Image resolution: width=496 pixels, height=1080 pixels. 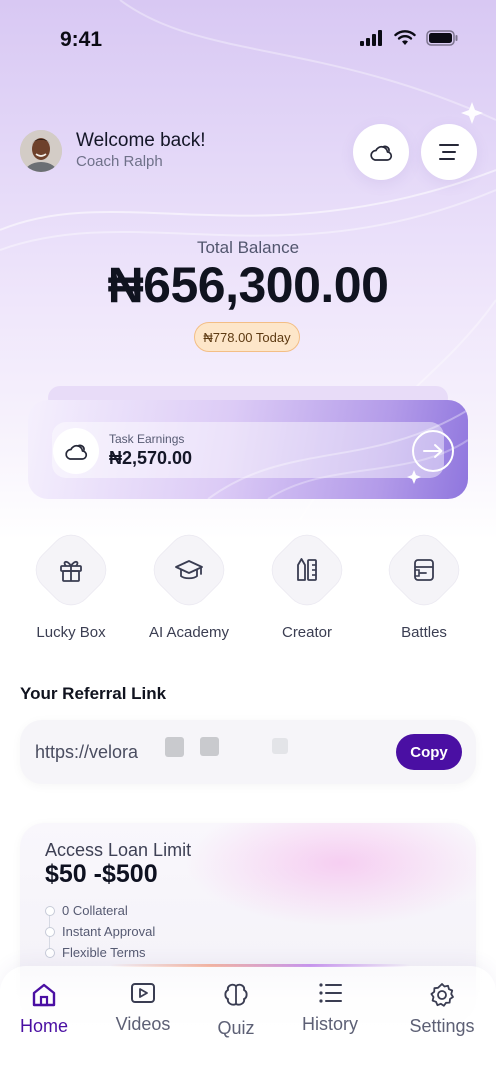 What do you see at coordinates (371, 38) in the screenshot?
I see `signal-icon` at bounding box center [371, 38].